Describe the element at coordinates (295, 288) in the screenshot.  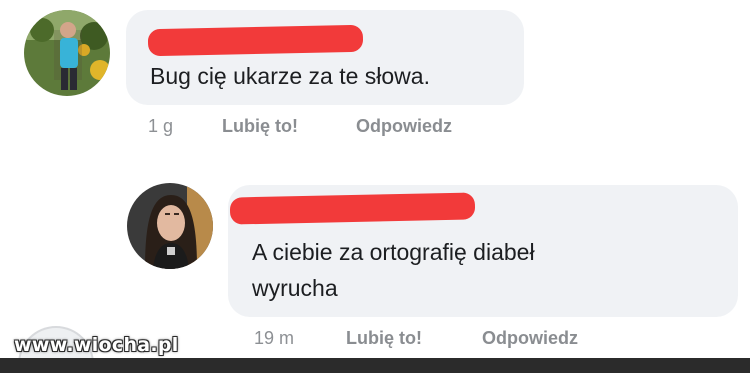
I see `reply-text-line-2: wyrucha` at that location.